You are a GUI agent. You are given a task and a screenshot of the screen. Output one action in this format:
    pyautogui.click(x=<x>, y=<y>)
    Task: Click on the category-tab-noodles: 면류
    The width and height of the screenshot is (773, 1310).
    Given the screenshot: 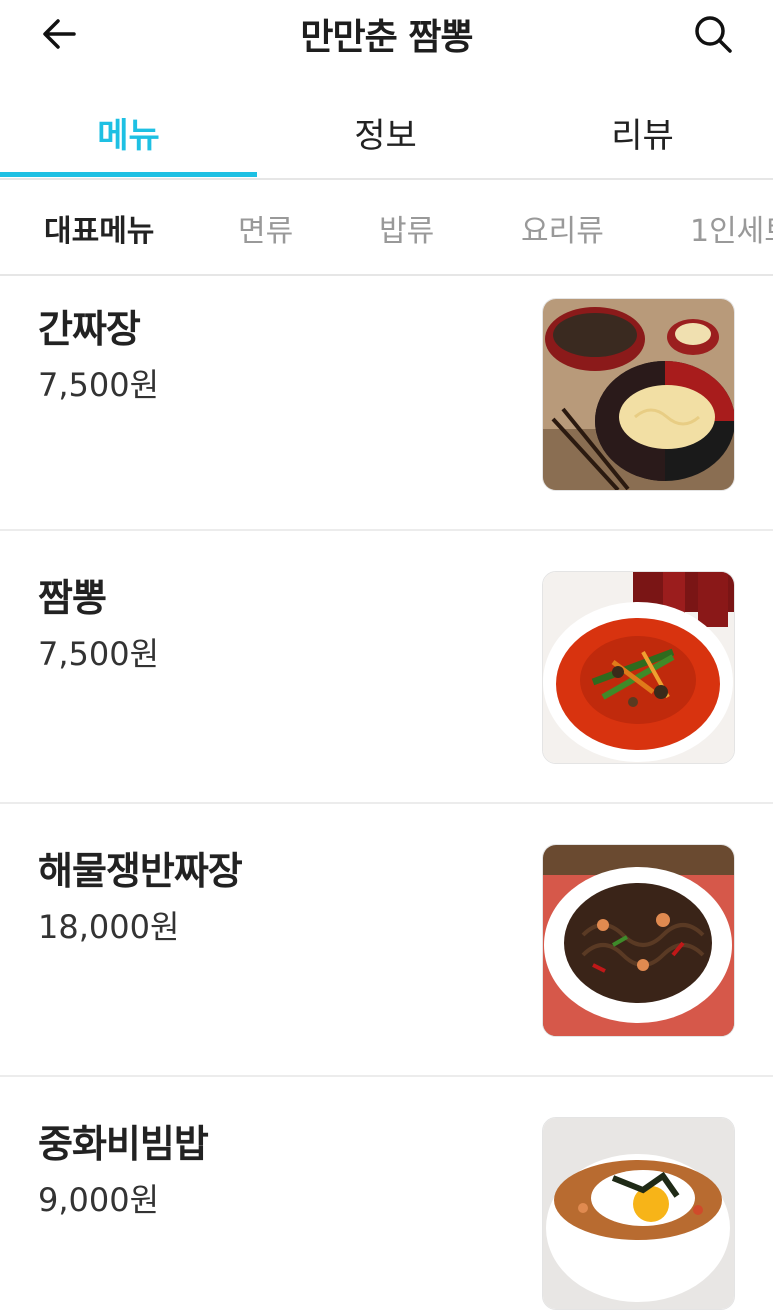 What is the action you would take?
    pyautogui.click(x=265, y=228)
    